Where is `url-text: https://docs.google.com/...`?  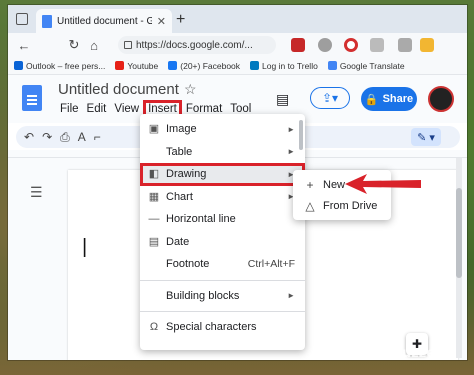 url-text: https://docs.google.com/... is located at coordinates (194, 45).